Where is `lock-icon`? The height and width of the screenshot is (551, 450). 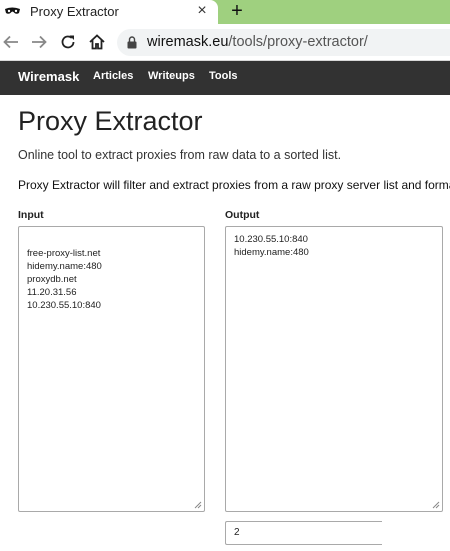
lock-icon is located at coordinates (132, 42).